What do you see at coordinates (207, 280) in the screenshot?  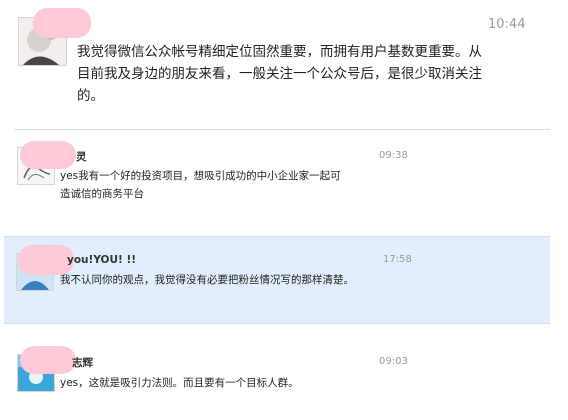 I see `comment-text: 我不认同你的观点，我觉得没有必要把粉丝情况写的那样清楚。` at bounding box center [207, 280].